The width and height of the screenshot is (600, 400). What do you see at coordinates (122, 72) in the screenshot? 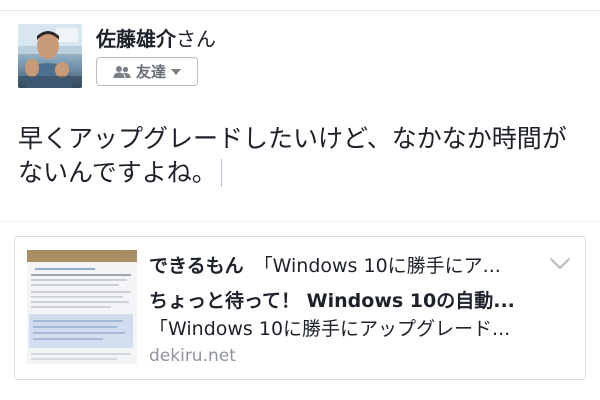
I see `friends-icon` at bounding box center [122, 72].